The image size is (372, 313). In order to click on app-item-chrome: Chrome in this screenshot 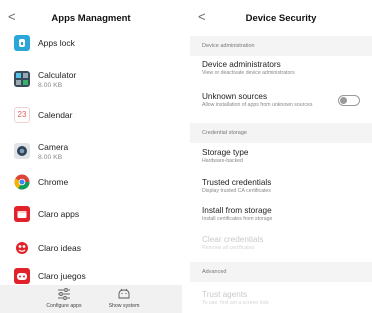, I will do `click(91, 182)`.